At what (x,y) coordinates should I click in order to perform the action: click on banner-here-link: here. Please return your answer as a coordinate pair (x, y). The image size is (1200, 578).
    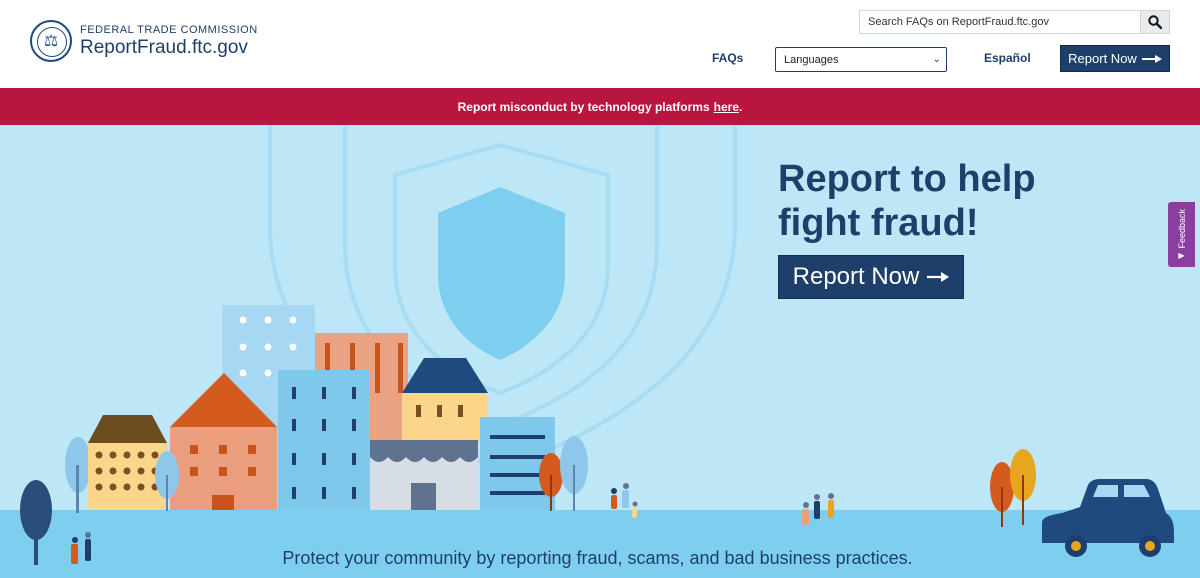
    Looking at the image, I should click on (726, 107).